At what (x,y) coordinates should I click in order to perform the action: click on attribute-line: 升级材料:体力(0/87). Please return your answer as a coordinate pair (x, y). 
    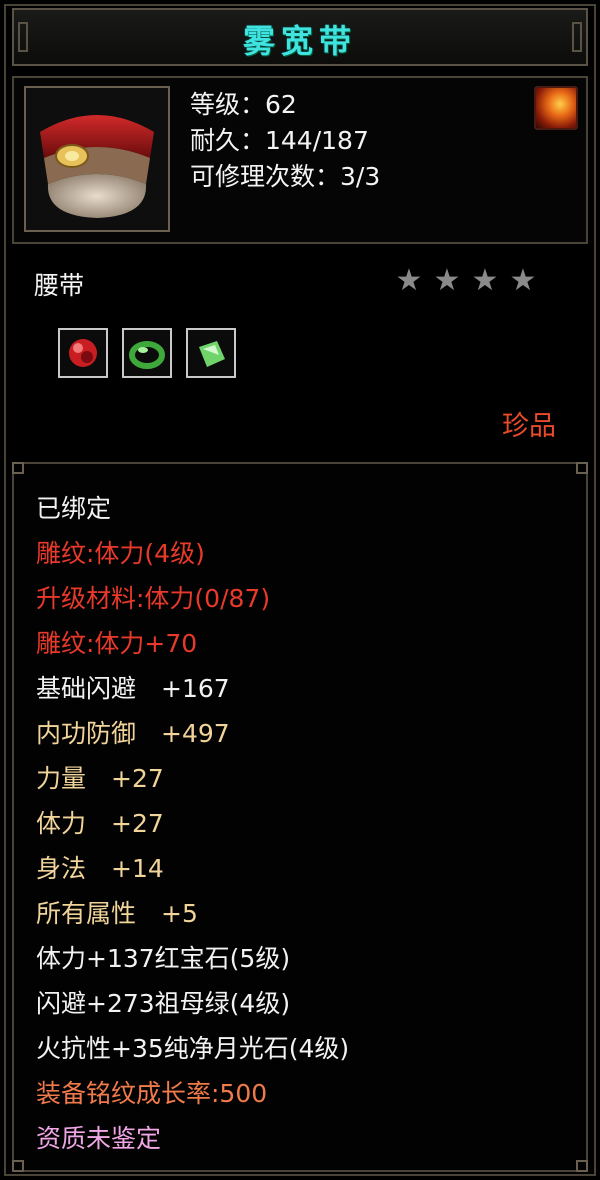
    Looking at the image, I should click on (153, 598).